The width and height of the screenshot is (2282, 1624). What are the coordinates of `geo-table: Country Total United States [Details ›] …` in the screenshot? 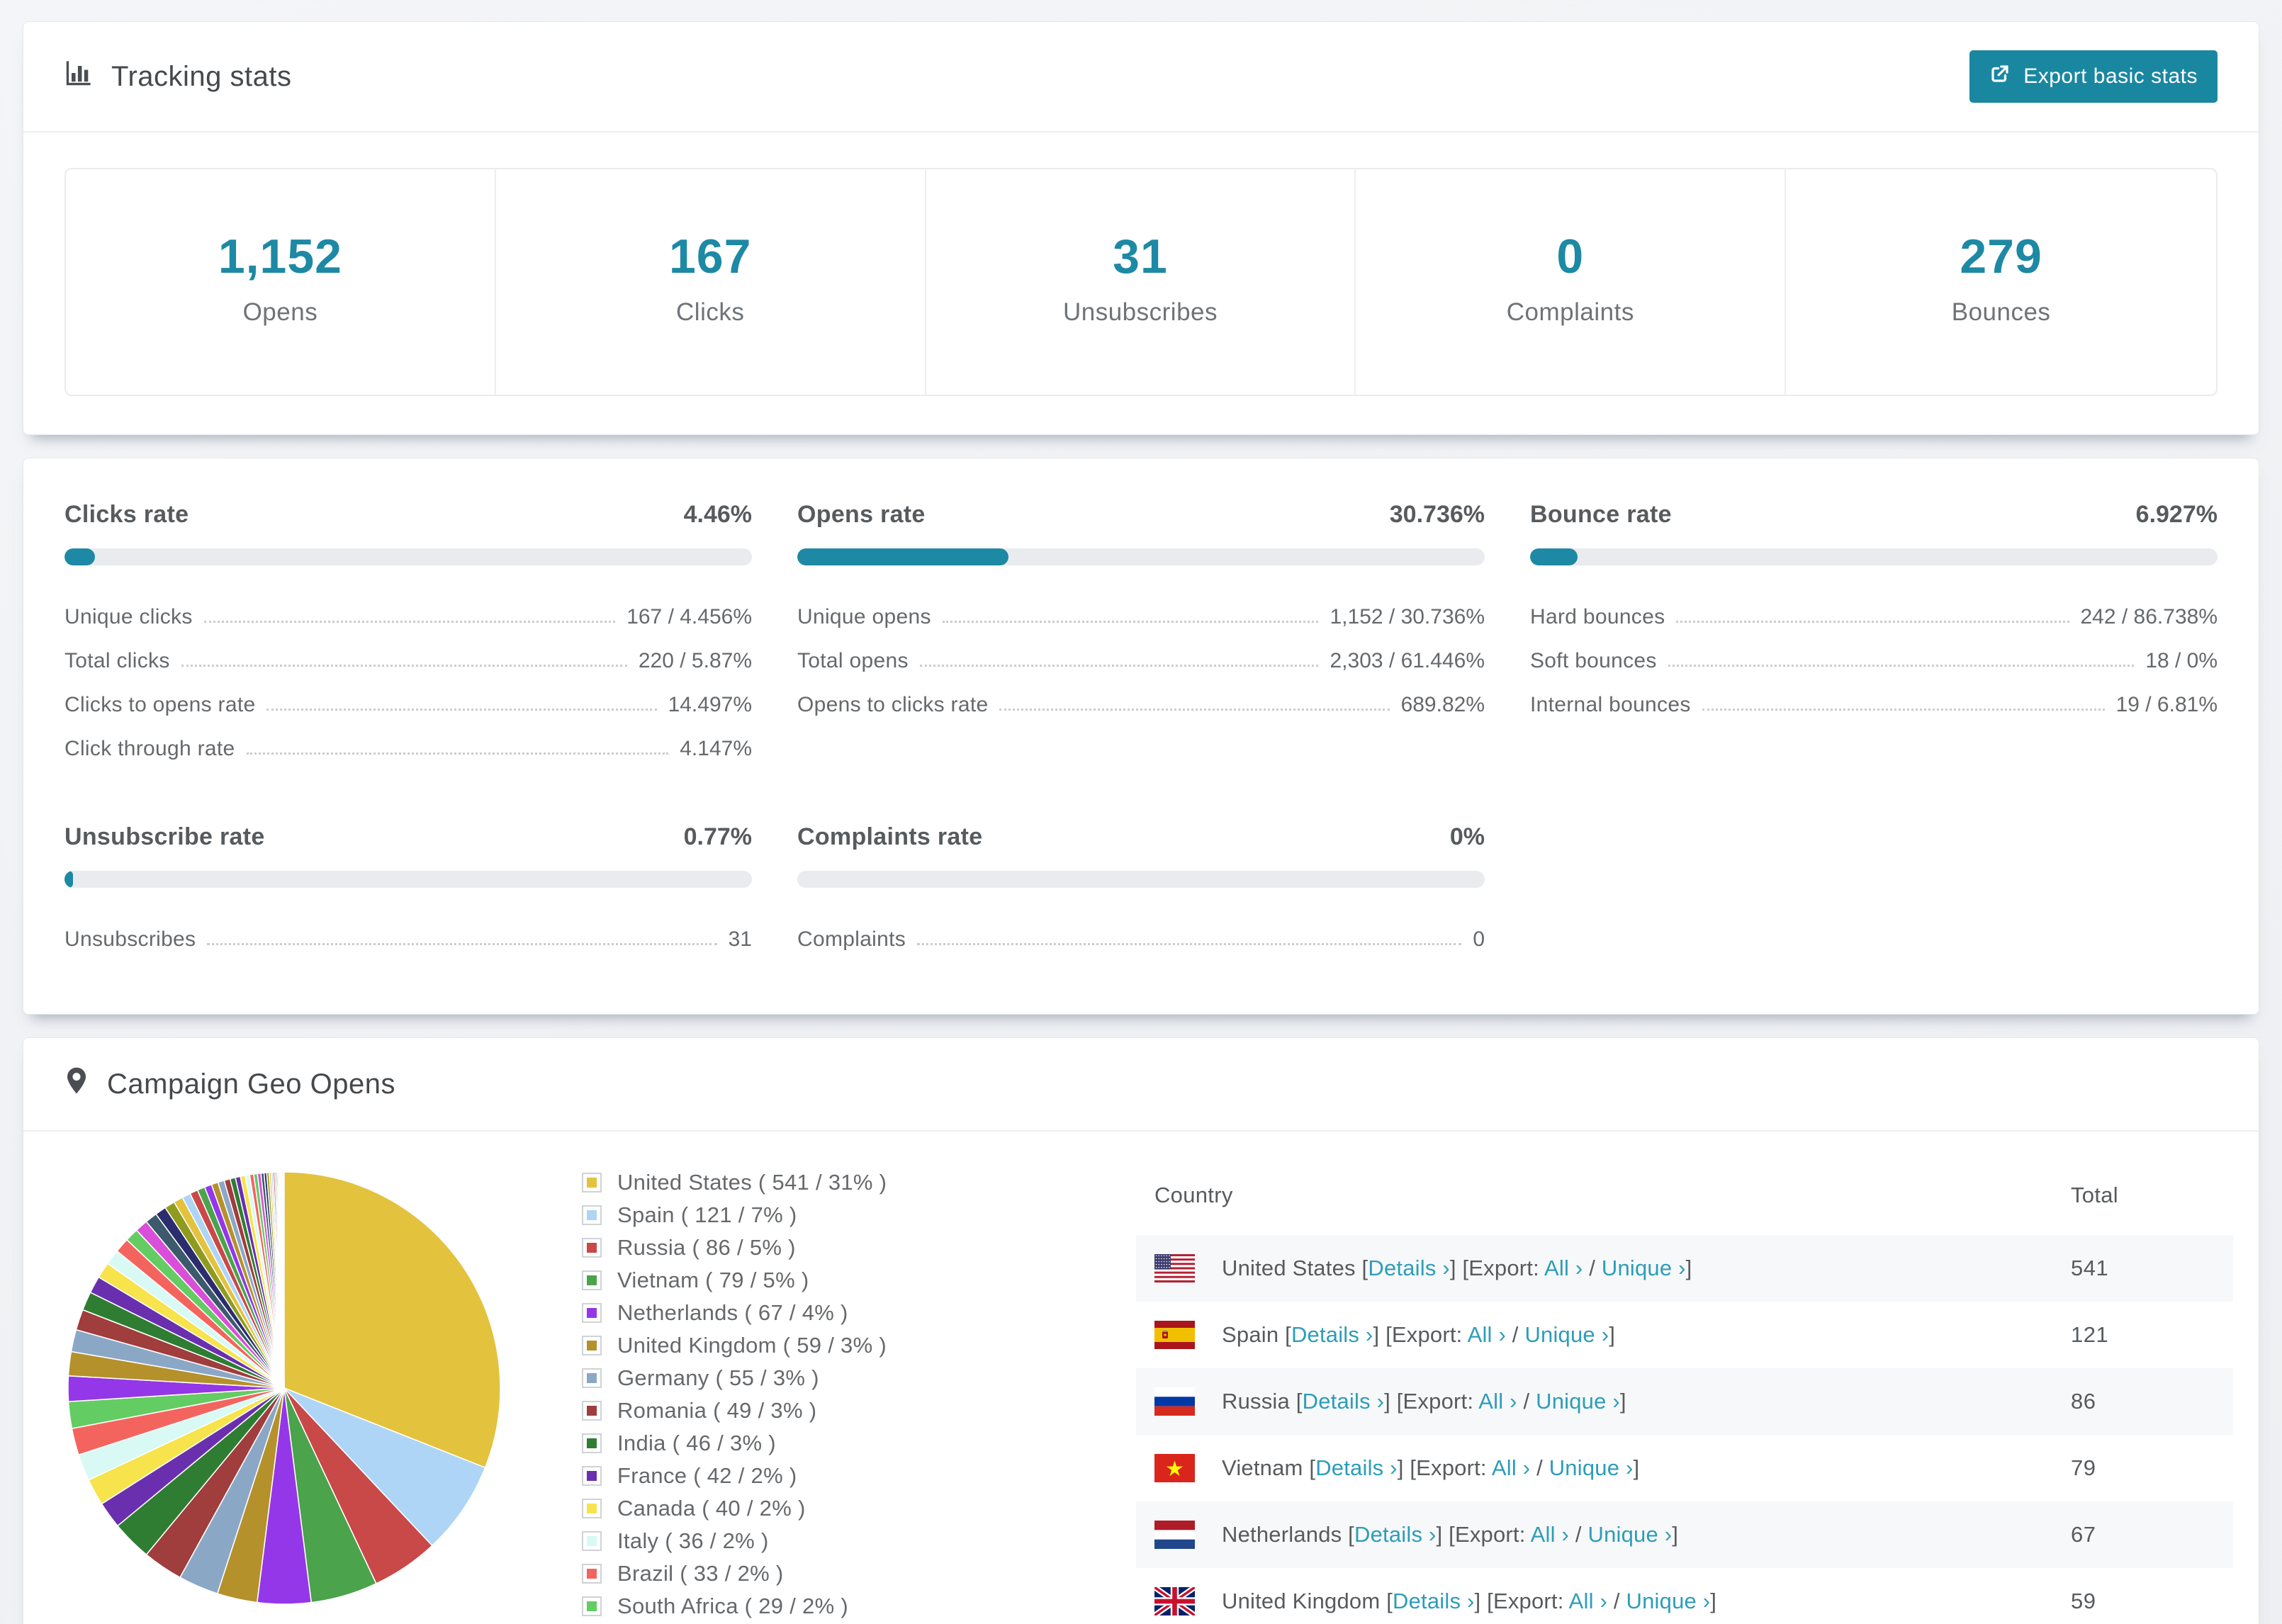 It's located at (1684, 1391).